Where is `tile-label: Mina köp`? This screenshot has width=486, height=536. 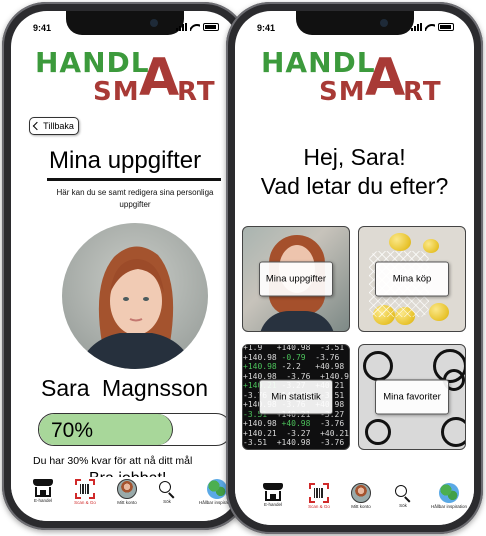
tile-label: Mina köp is located at coordinates (412, 279).